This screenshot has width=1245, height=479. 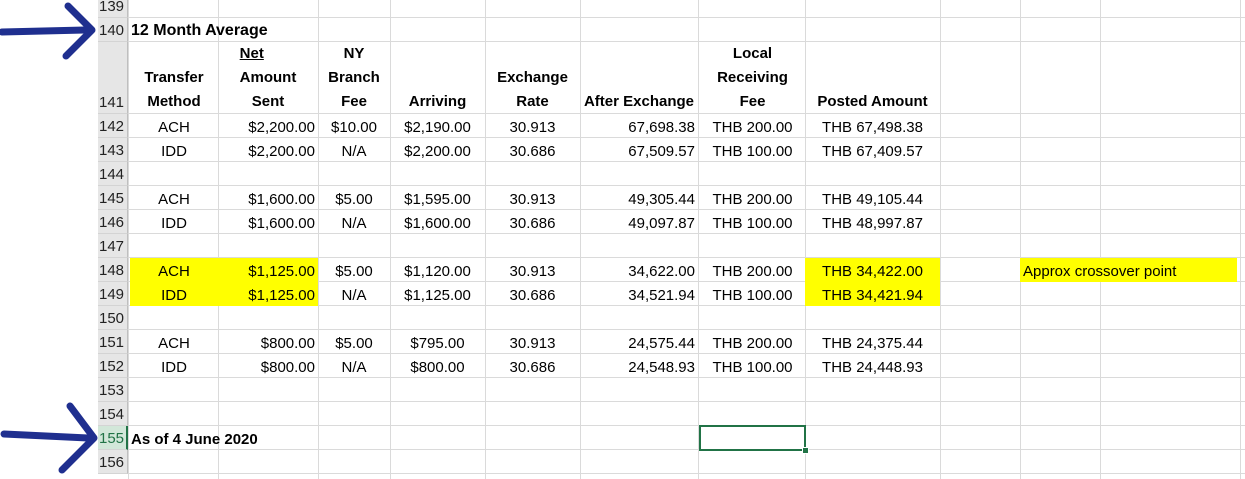 I want to click on row-header-152: 152, so click(x=113, y=366).